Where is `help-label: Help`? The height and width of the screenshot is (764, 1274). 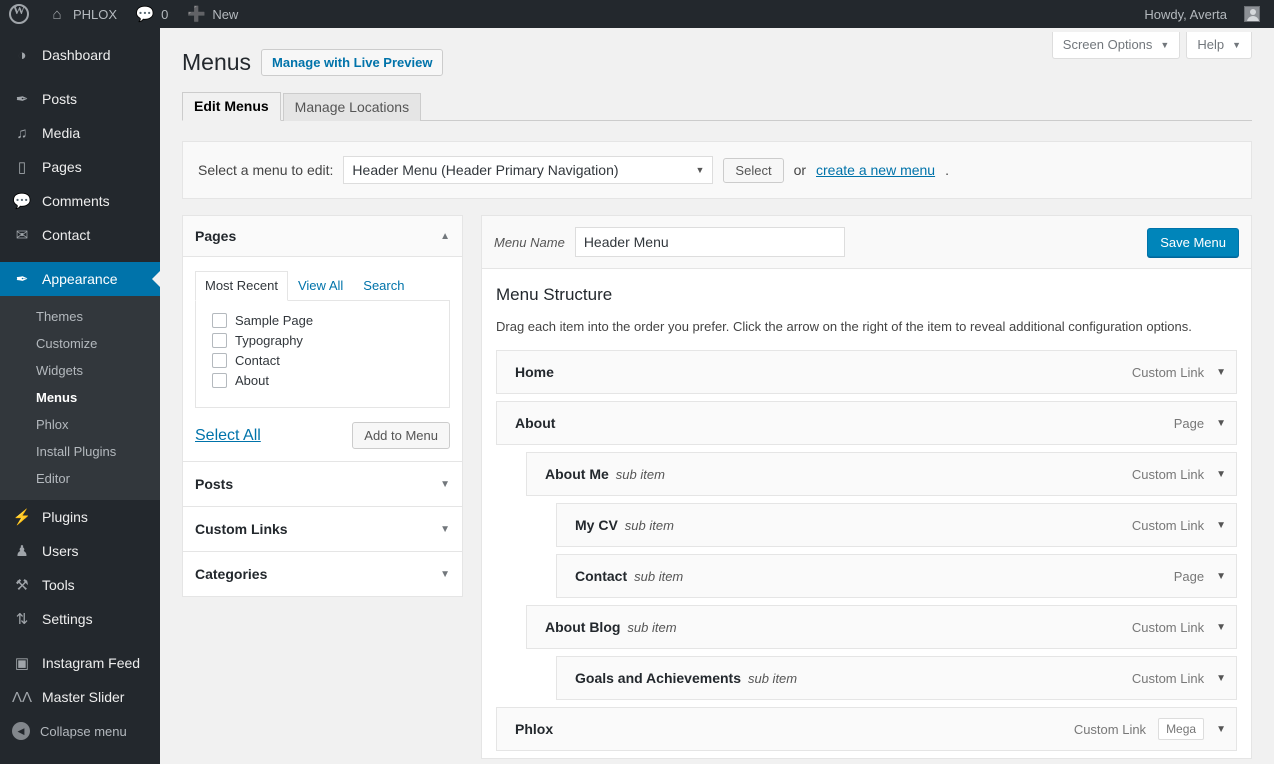 help-label: Help is located at coordinates (1211, 44).